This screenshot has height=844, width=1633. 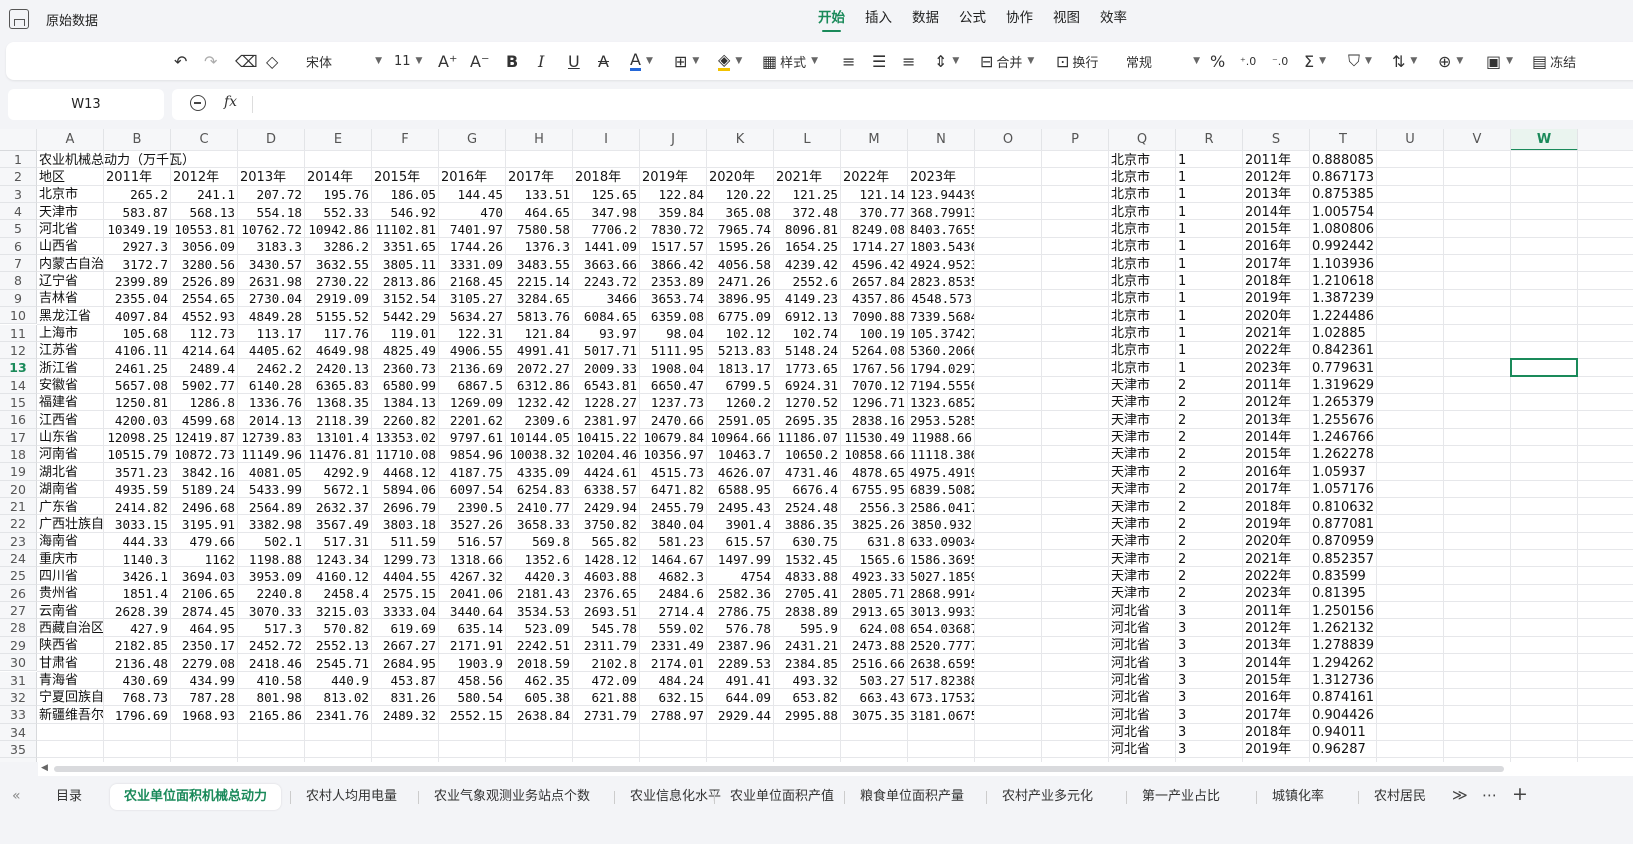 I want to click on align-right-icon: ≡, so click(x=908, y=61).